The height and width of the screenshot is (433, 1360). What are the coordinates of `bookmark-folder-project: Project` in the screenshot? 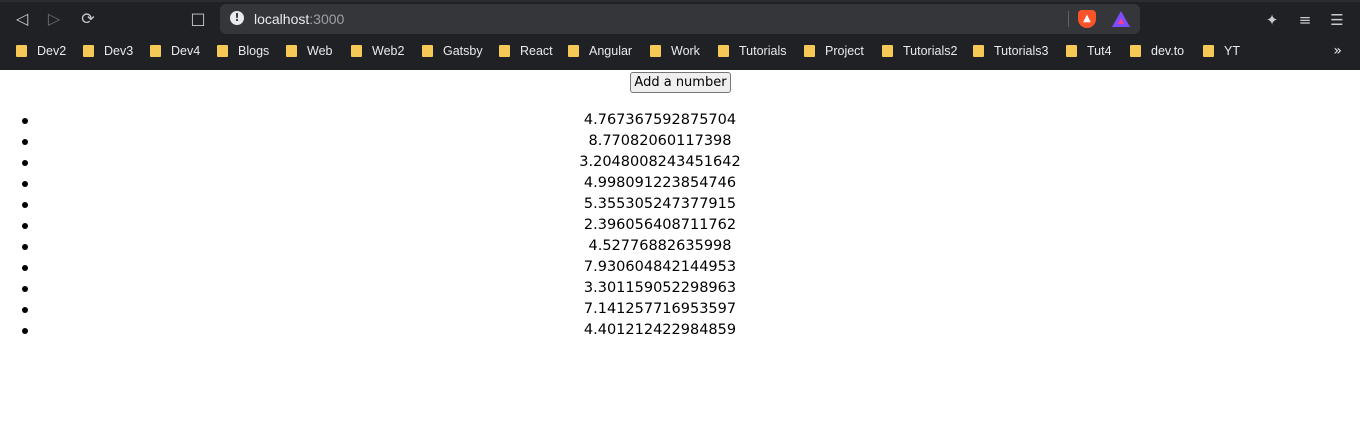 It's located at (834, 51).